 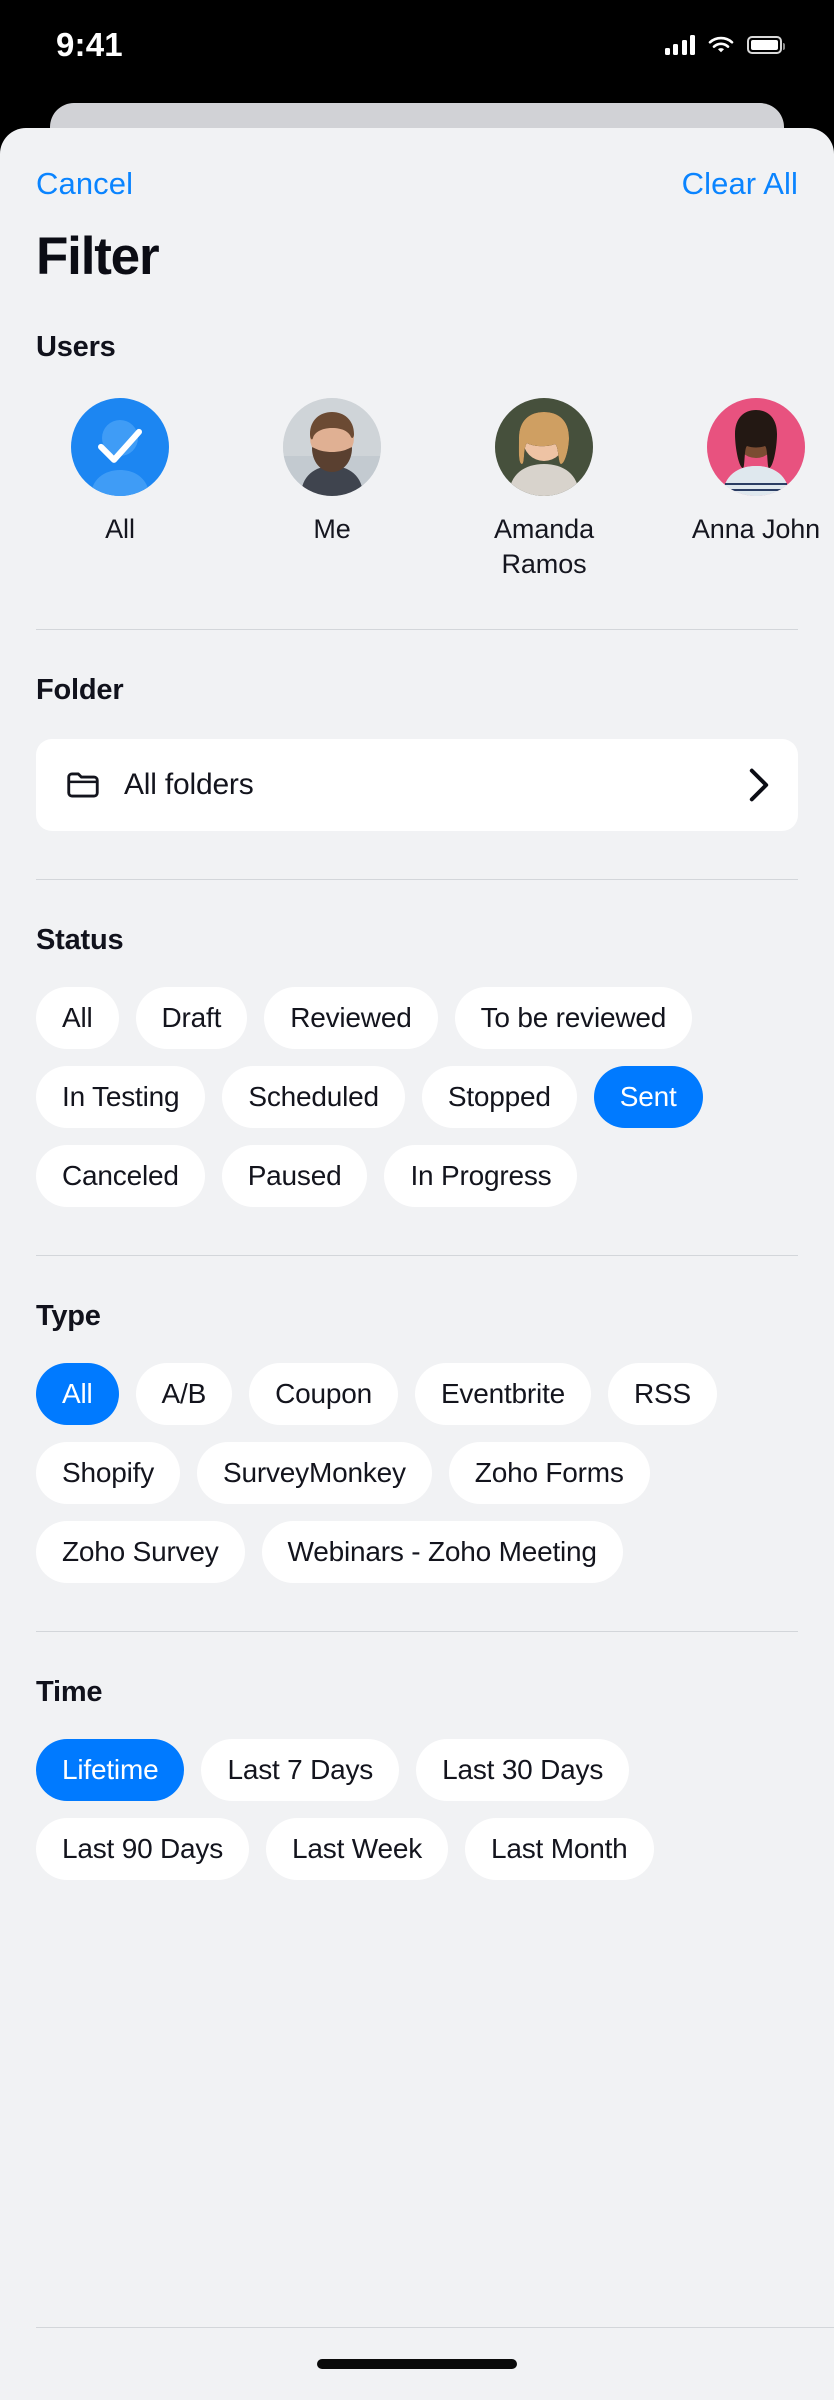 I want to click on status-bar: 9:41, so click(x=417, y=45).